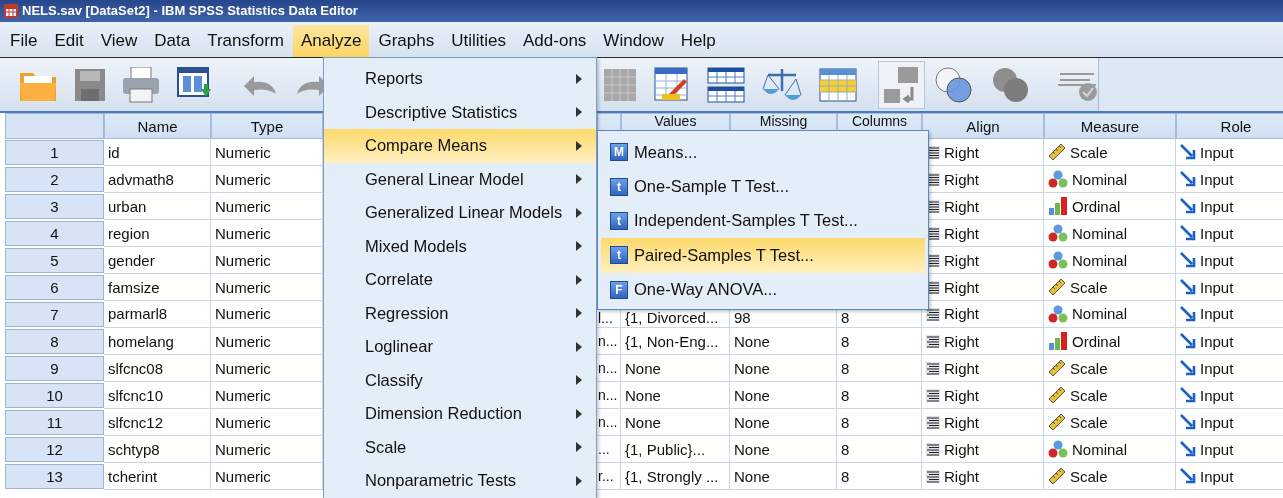 The image size is (1283, 498). Describe the element at coordinates (672, 84) in the screenshot. I see `data-edit-icon` at that location.